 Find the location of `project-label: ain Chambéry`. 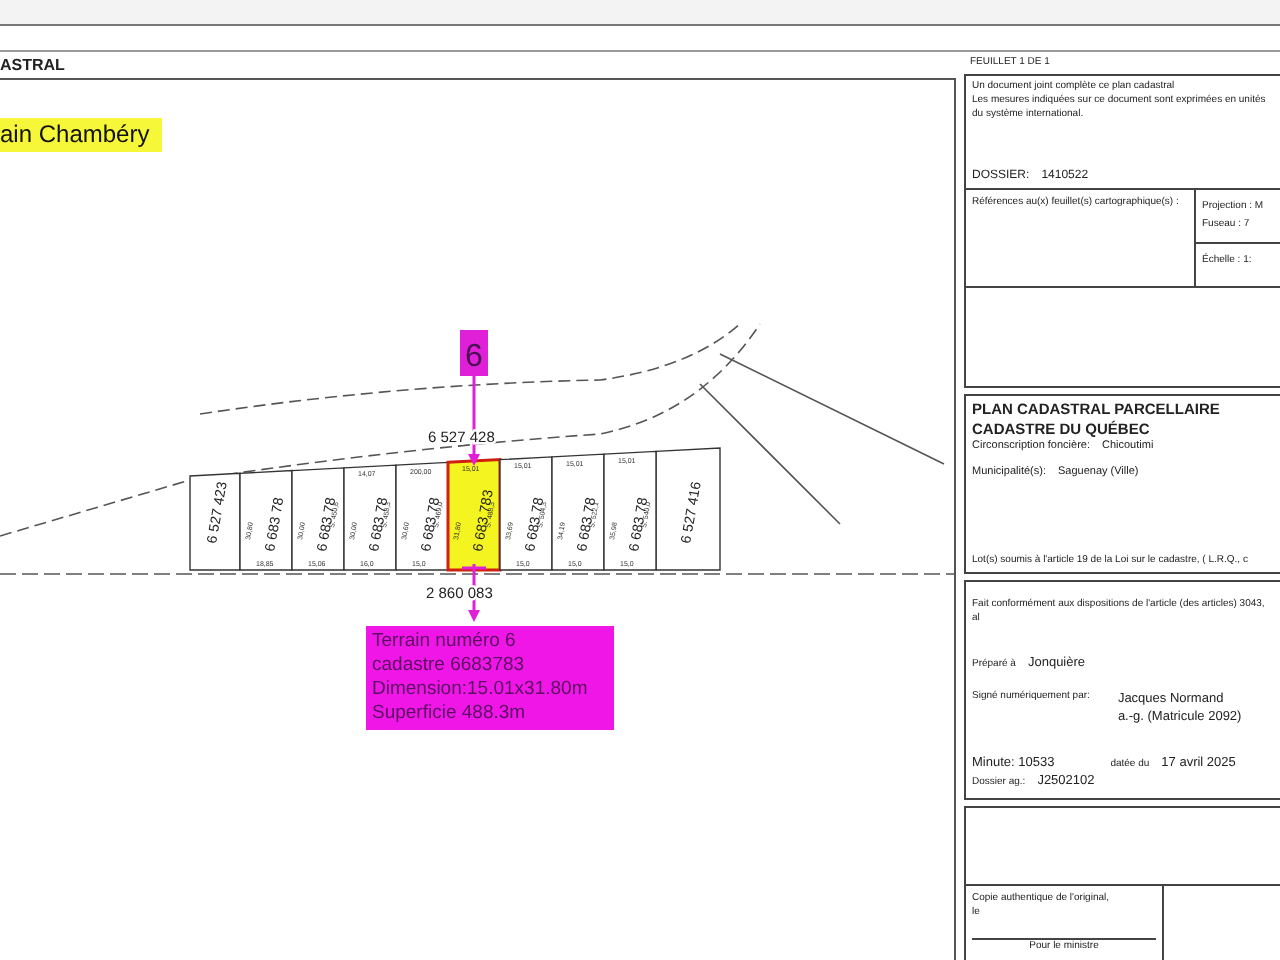

project-label: ain Chambéry is located at coordinates (81, 135).